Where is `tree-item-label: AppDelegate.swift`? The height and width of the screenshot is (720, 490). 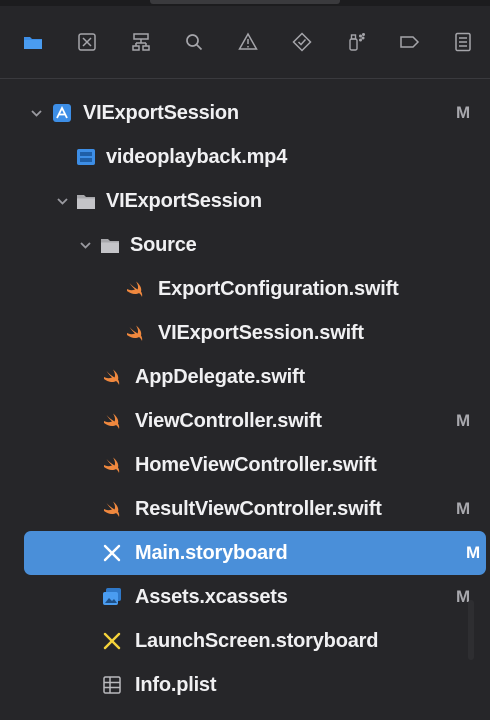
tree-item-label: AppDelegate.swift is located at coordinates (220, 376).